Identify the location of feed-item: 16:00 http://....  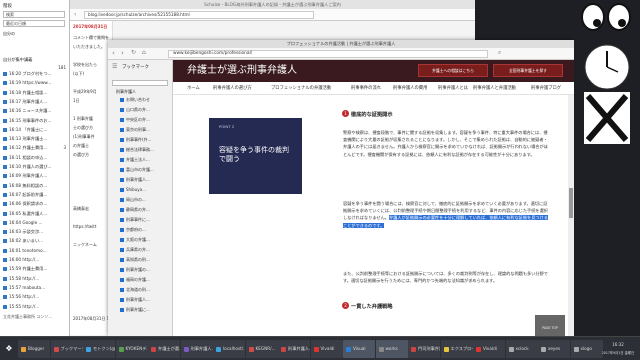
(35, 260).